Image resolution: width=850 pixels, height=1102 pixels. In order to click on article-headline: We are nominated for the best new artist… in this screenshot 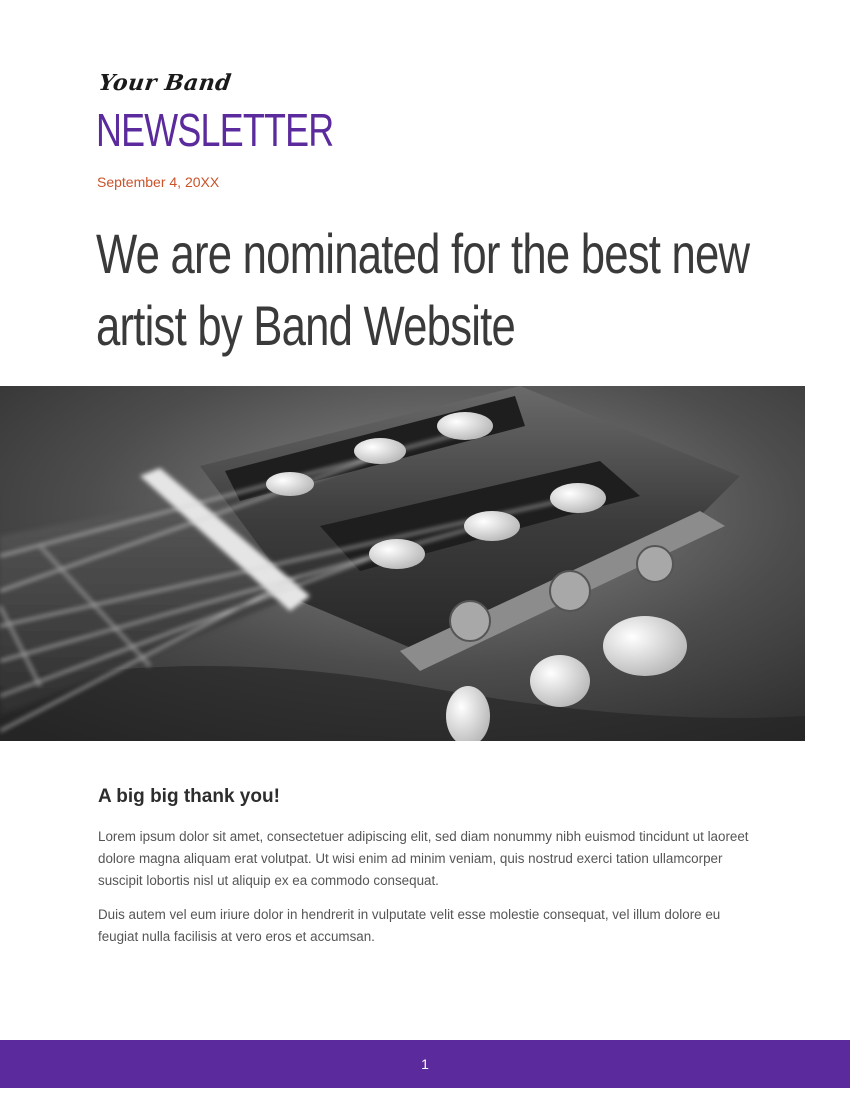, I will do `click(423, 289)`.